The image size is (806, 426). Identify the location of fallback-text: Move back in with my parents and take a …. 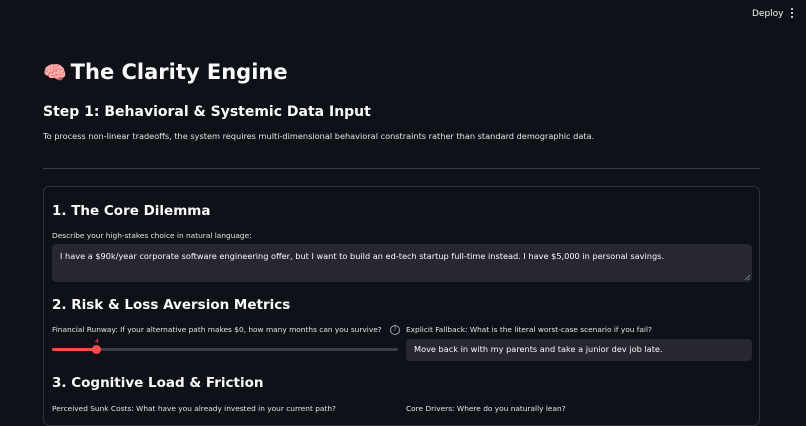
(538, 349).